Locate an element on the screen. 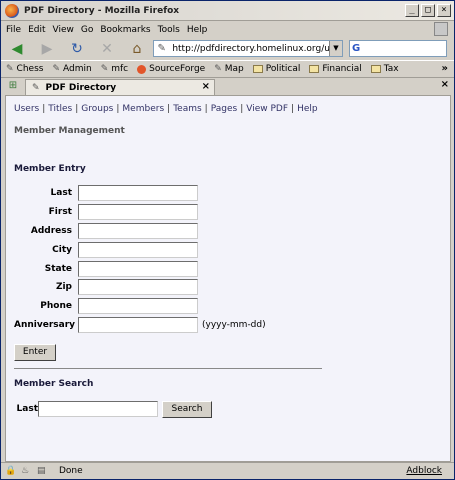 The height and width of the screenshot is (480, 455). first-name-input is located at coordinates (138, 212).